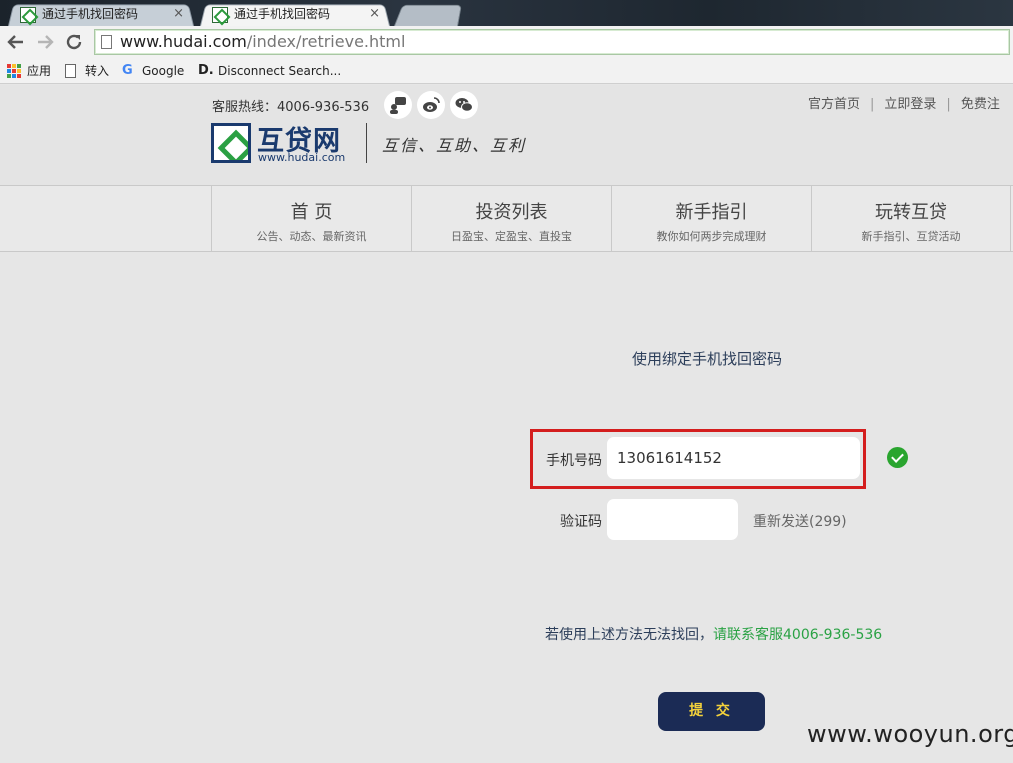 The height and width of the screenshot is (763, 1013). What do you see at coordinates (707, 359) in the screenshot?
I see `form-heading: 使用绑定手机找回密码` at bounding box center [707, 359].